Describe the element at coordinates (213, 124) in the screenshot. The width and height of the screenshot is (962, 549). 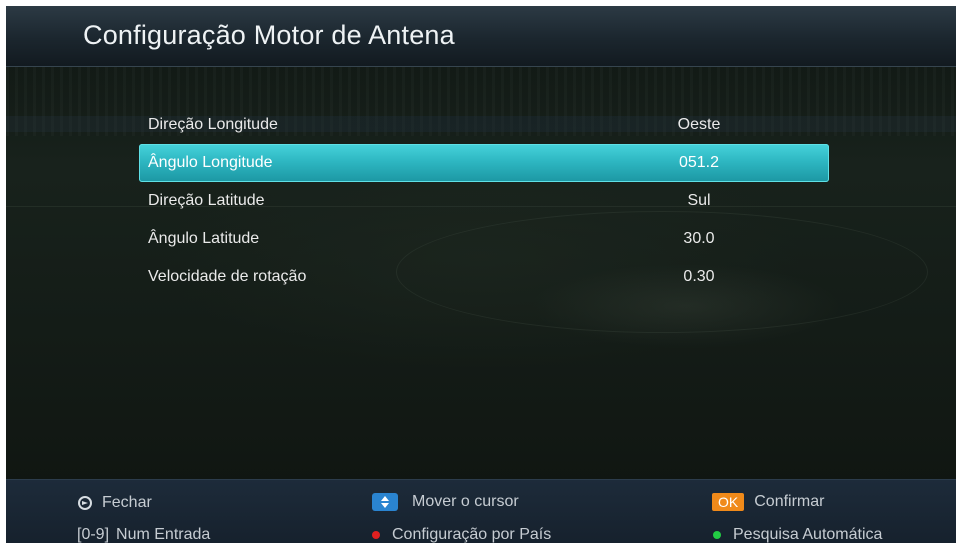
I see `menu-item-label: Direção Longitude` at that location.